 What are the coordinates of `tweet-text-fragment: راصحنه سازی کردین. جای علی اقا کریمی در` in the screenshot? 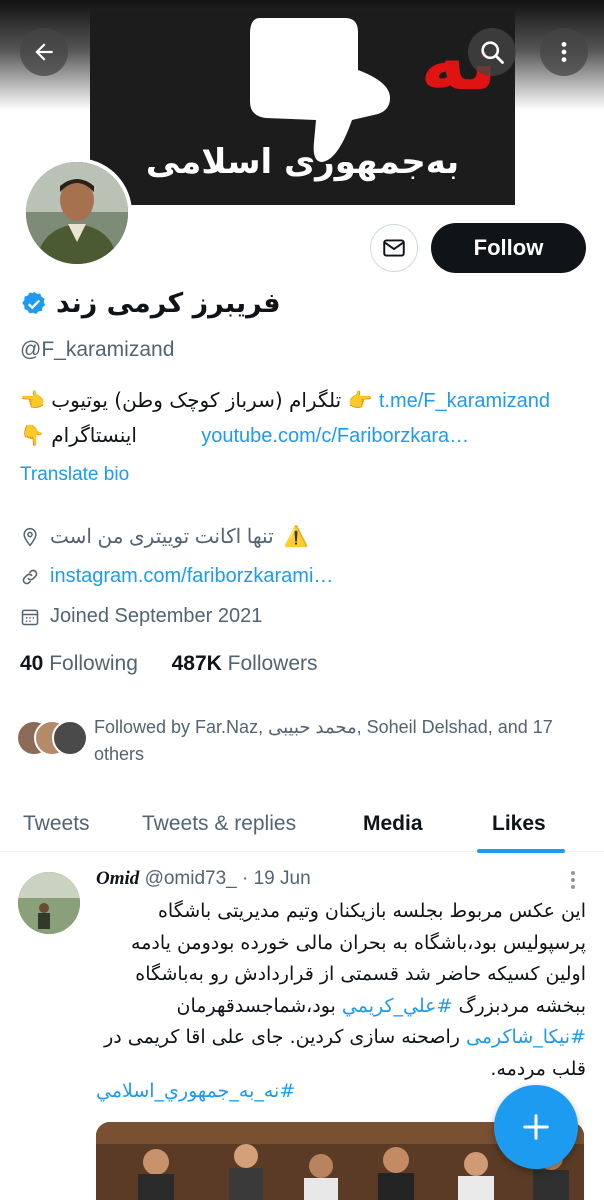 It's located at (285, 1037).